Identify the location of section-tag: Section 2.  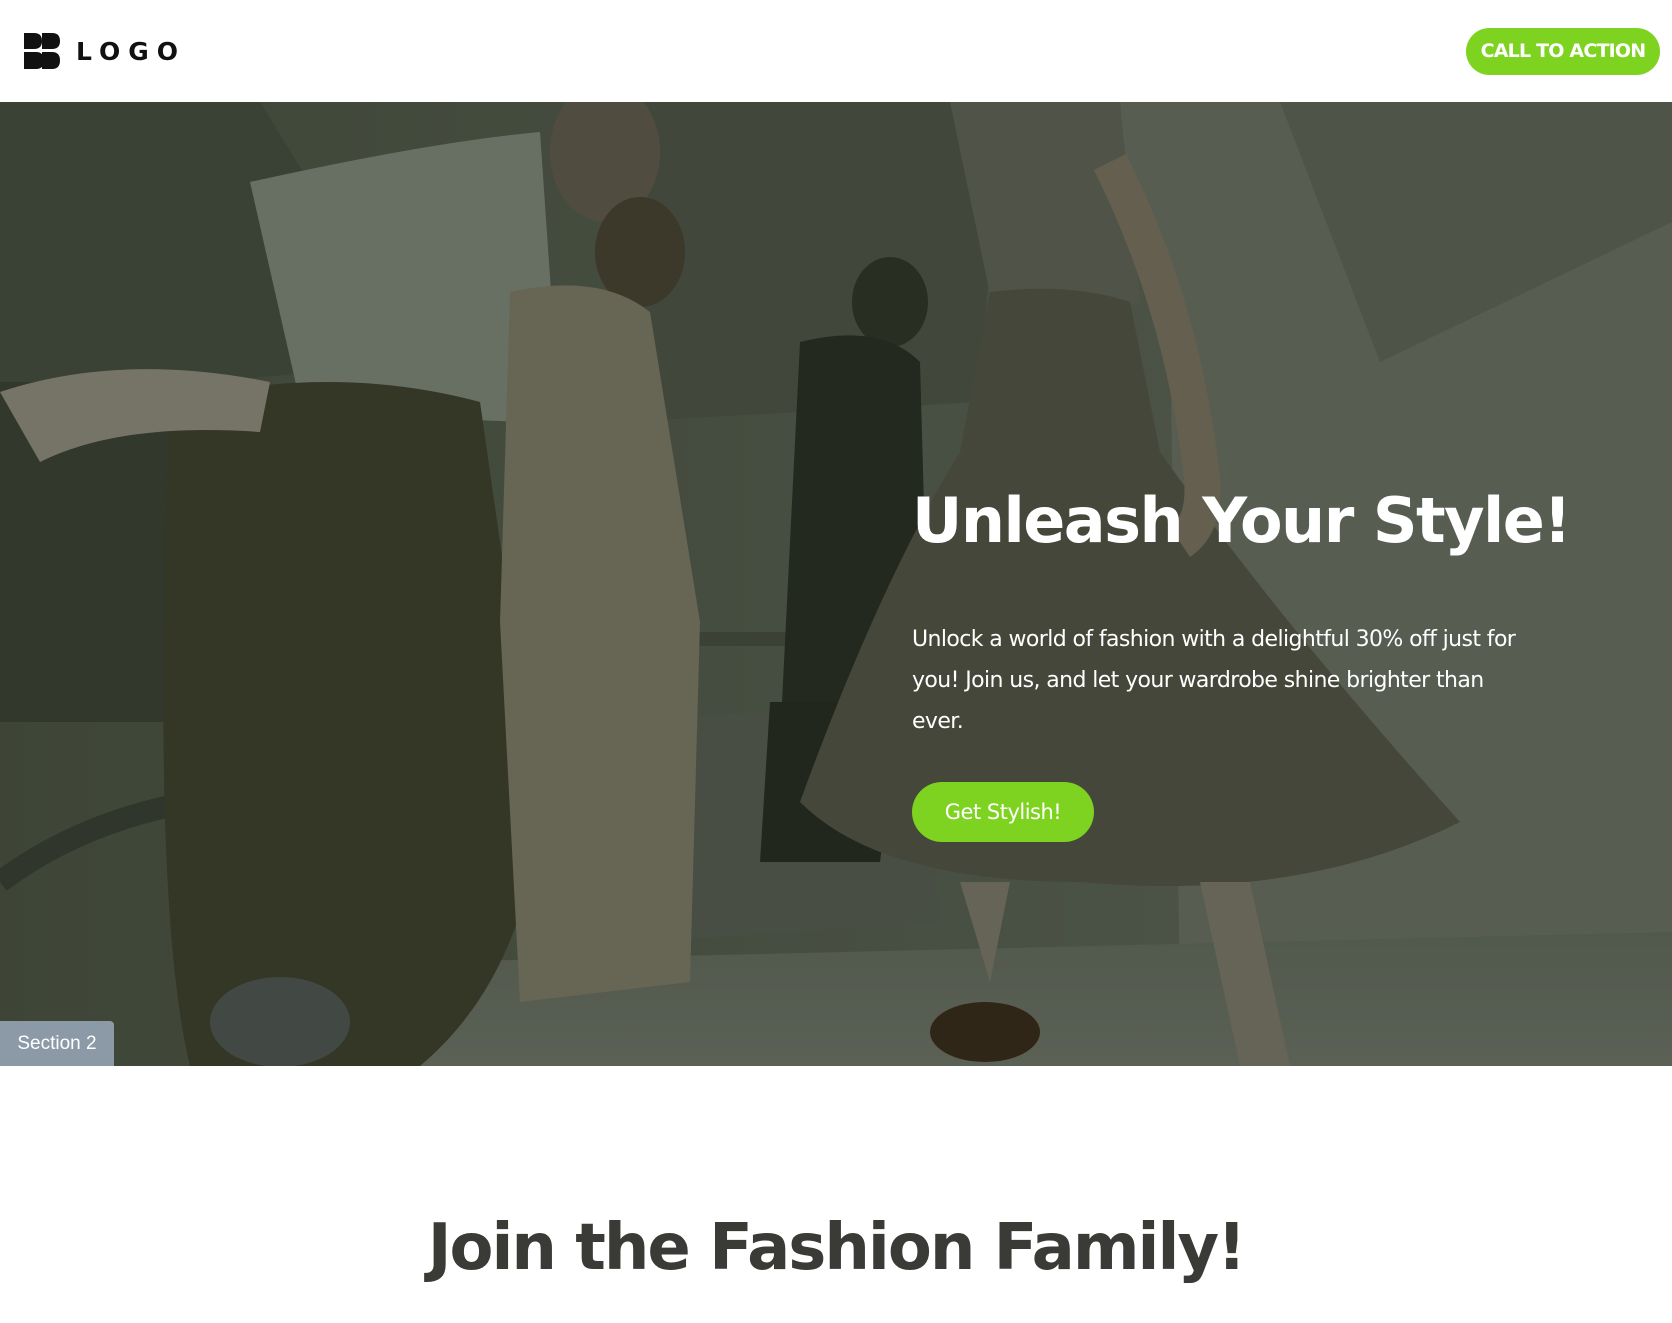
(57, 1043).